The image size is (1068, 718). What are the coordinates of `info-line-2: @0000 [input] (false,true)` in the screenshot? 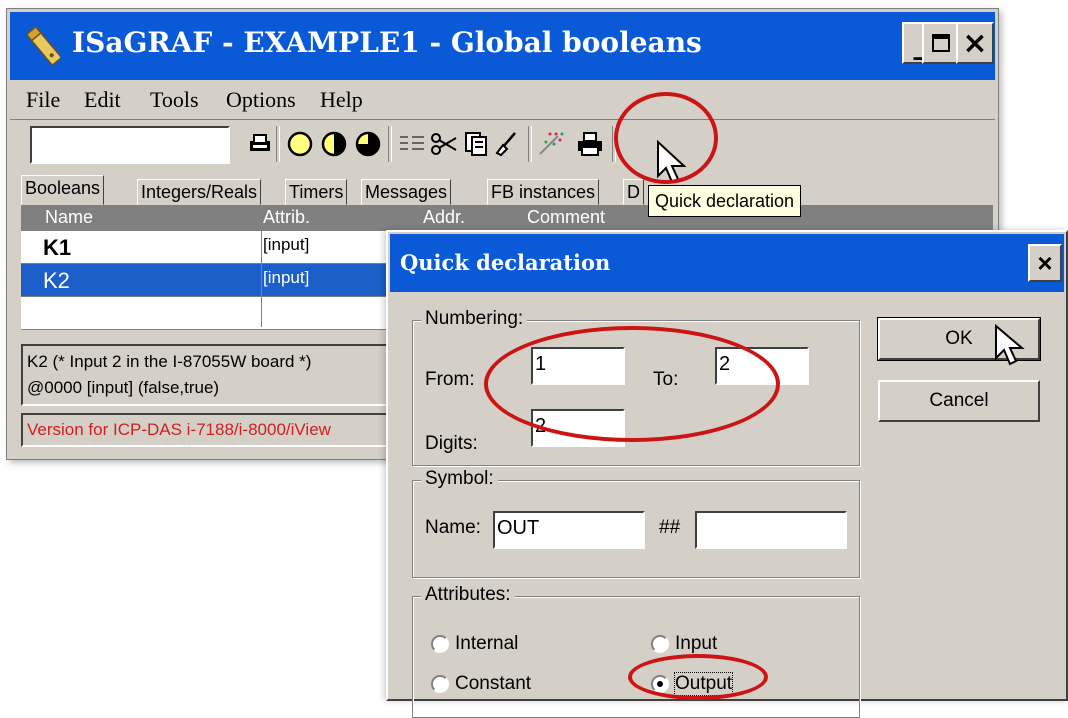 It's located at (123, 387).